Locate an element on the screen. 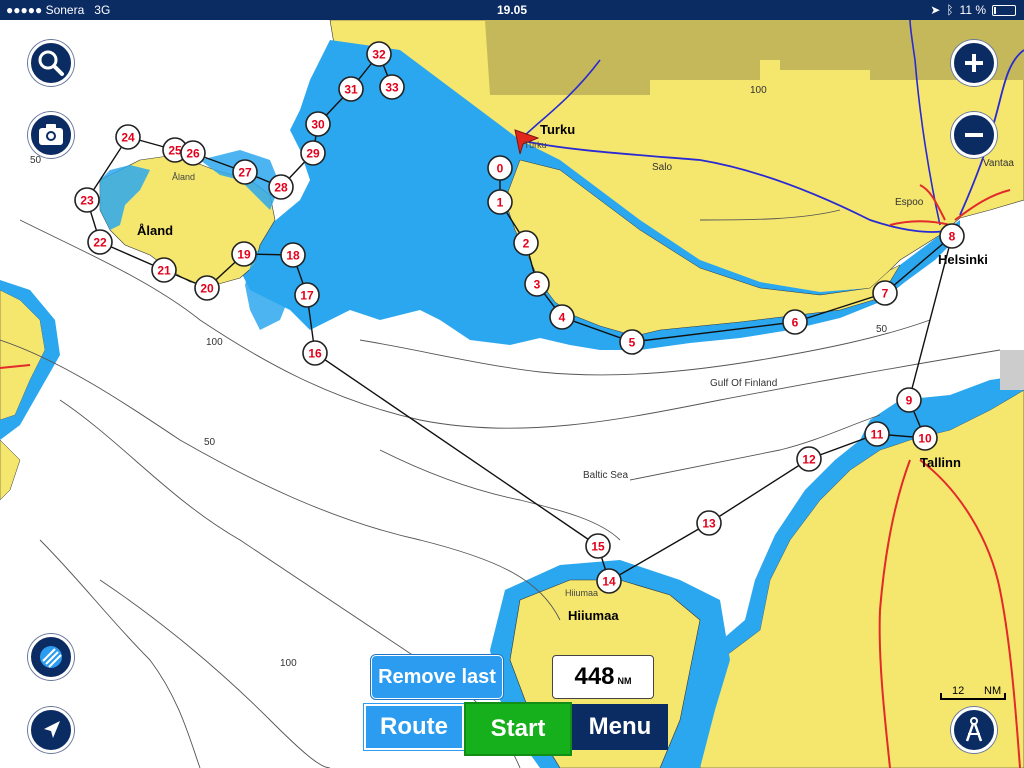 This screenshot has height=768, width=1024. waypoint-number: 13 is located at coordinates (709, 524).